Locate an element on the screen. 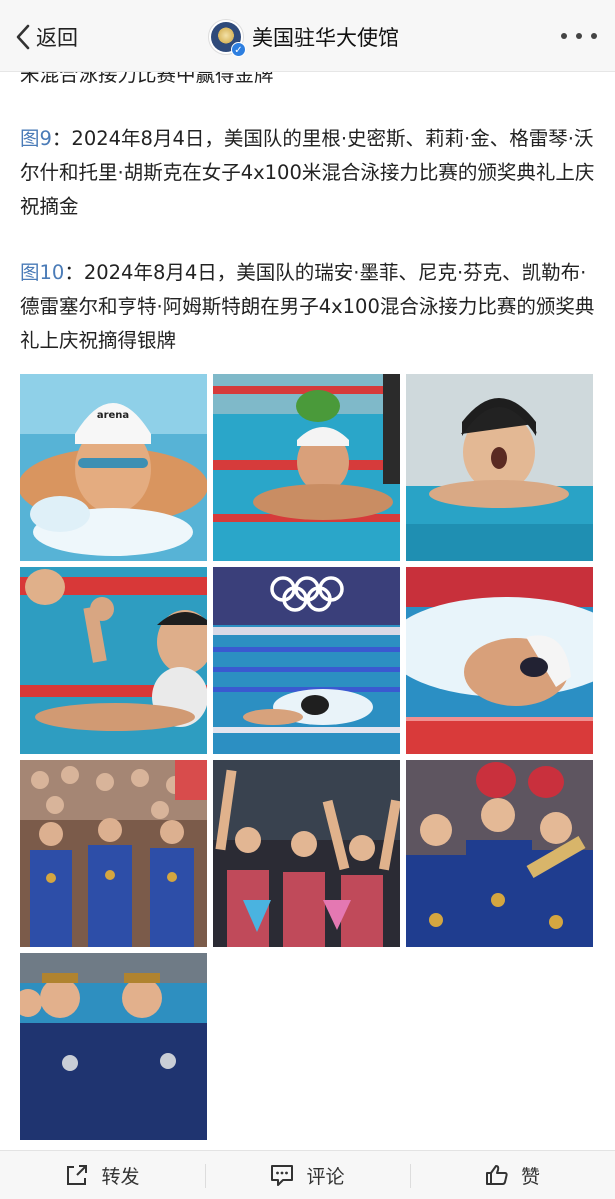 This screenshot has width=615, height=1199. comment-label: 评论 is located at coordinates (325, 1176).